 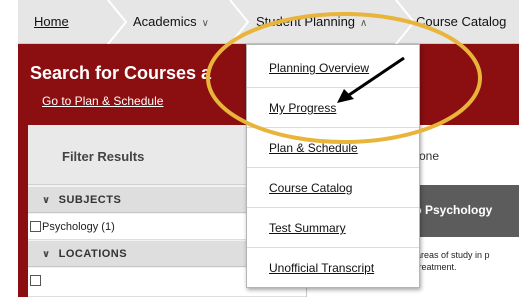 I want to click on page-title: Search for Courses a, so click(x=120, y=73).